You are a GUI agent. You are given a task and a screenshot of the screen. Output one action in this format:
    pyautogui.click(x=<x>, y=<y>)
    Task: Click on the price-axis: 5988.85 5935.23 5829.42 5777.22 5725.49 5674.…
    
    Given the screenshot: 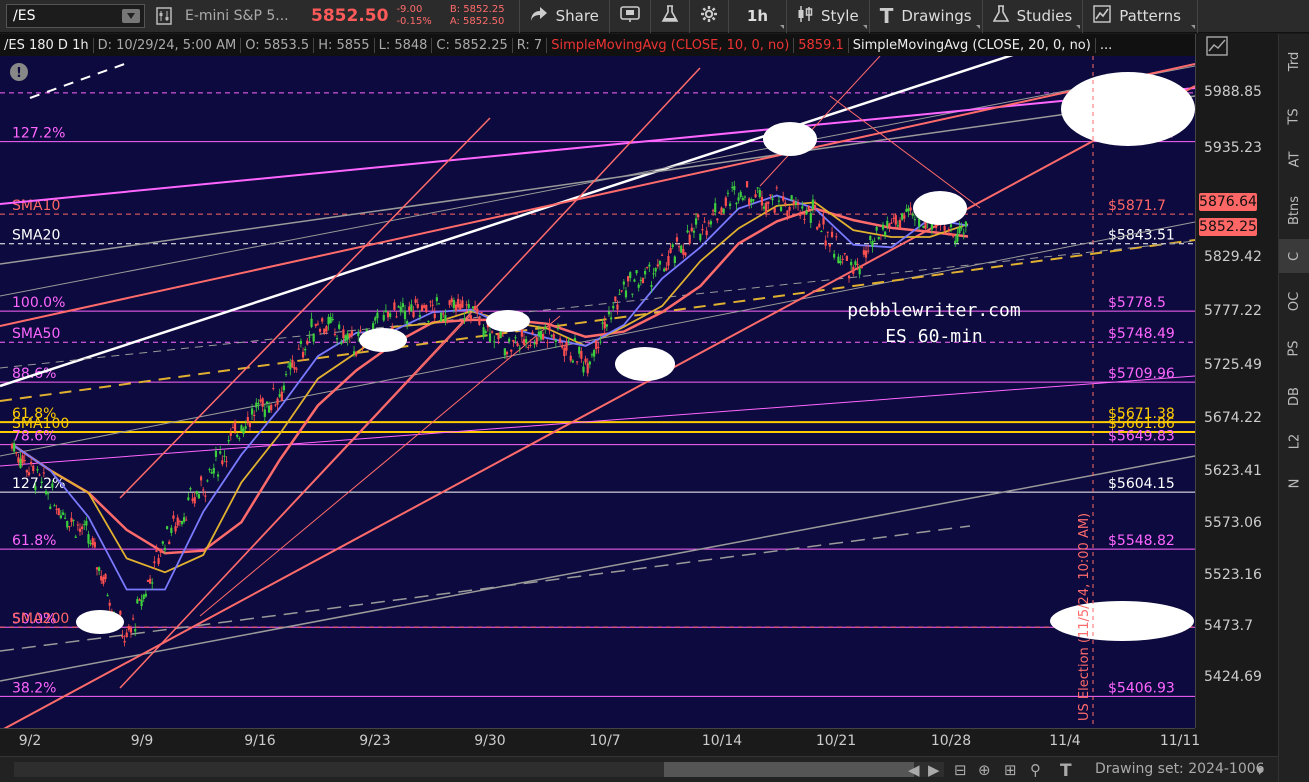 What is the action you would take?
    pyautogui.click(x=1236, y=381)
    